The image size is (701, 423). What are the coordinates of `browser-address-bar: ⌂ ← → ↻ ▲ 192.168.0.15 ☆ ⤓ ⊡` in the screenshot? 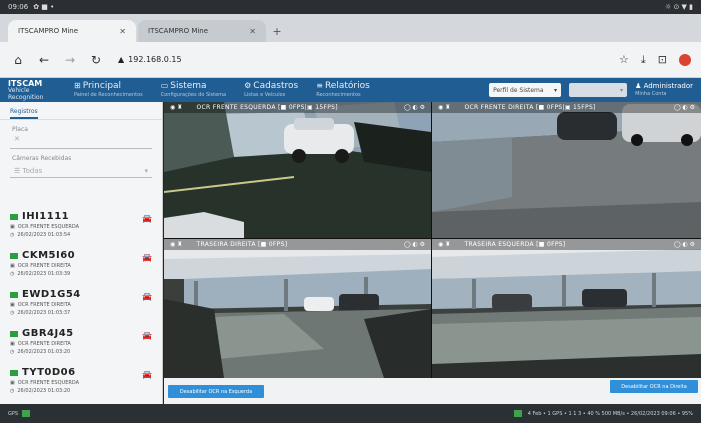 It's located at (350, 60).